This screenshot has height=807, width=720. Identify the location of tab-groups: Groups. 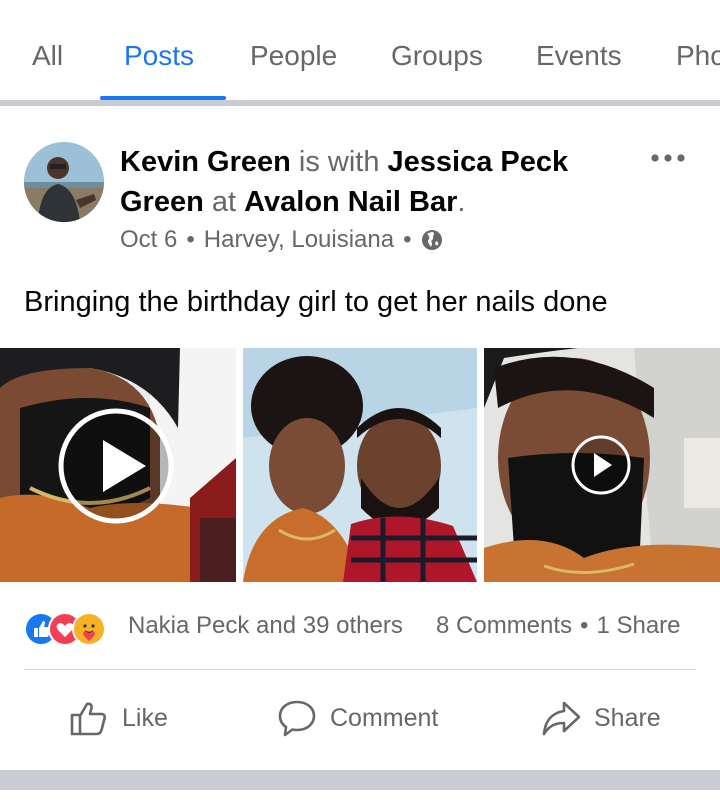
(437, 56).